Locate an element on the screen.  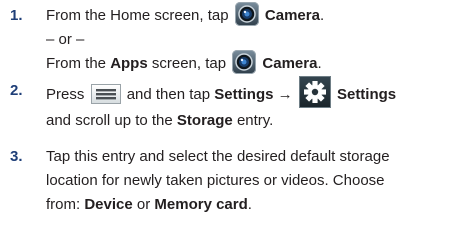
step-1-line-1: From the Home screen, tap Camera. is located at coordinates (248, 15).